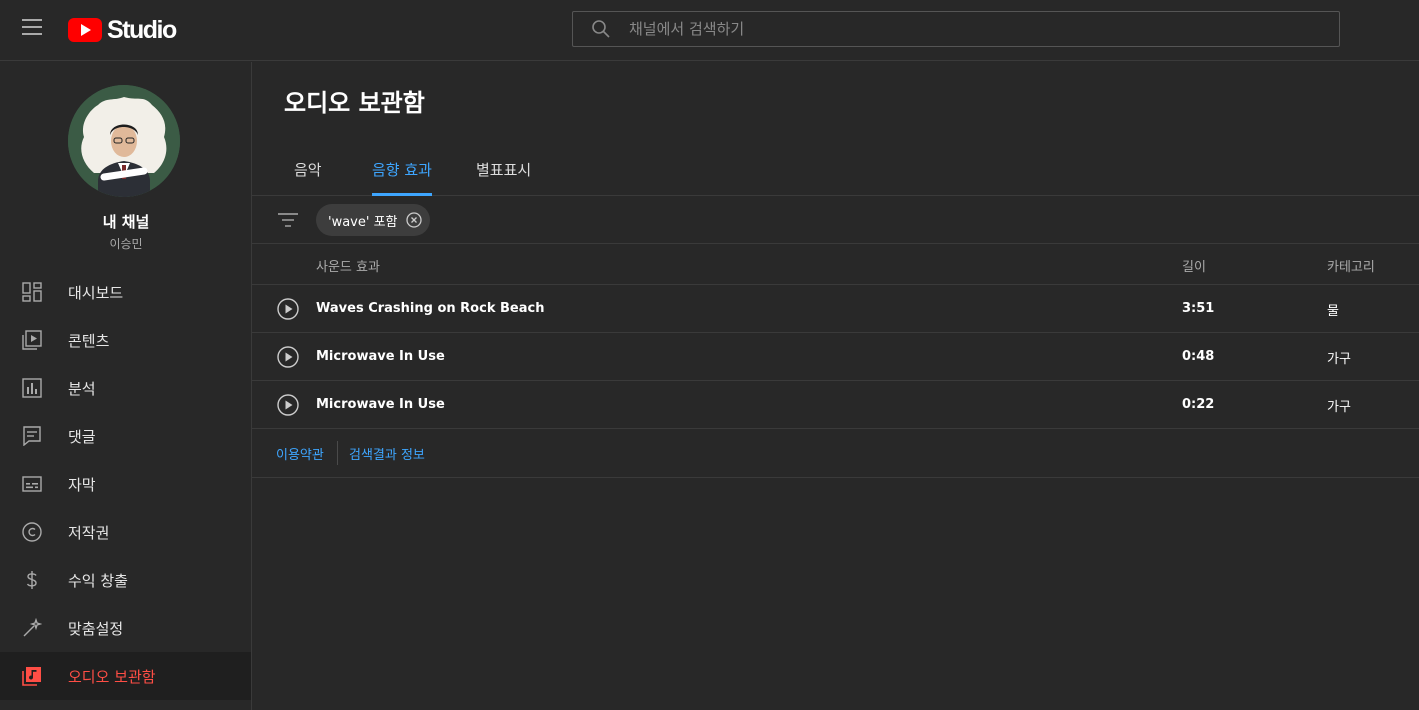 This screenshot has height=710, width=1419. I want to click on avatar-image, so click(124, 141).